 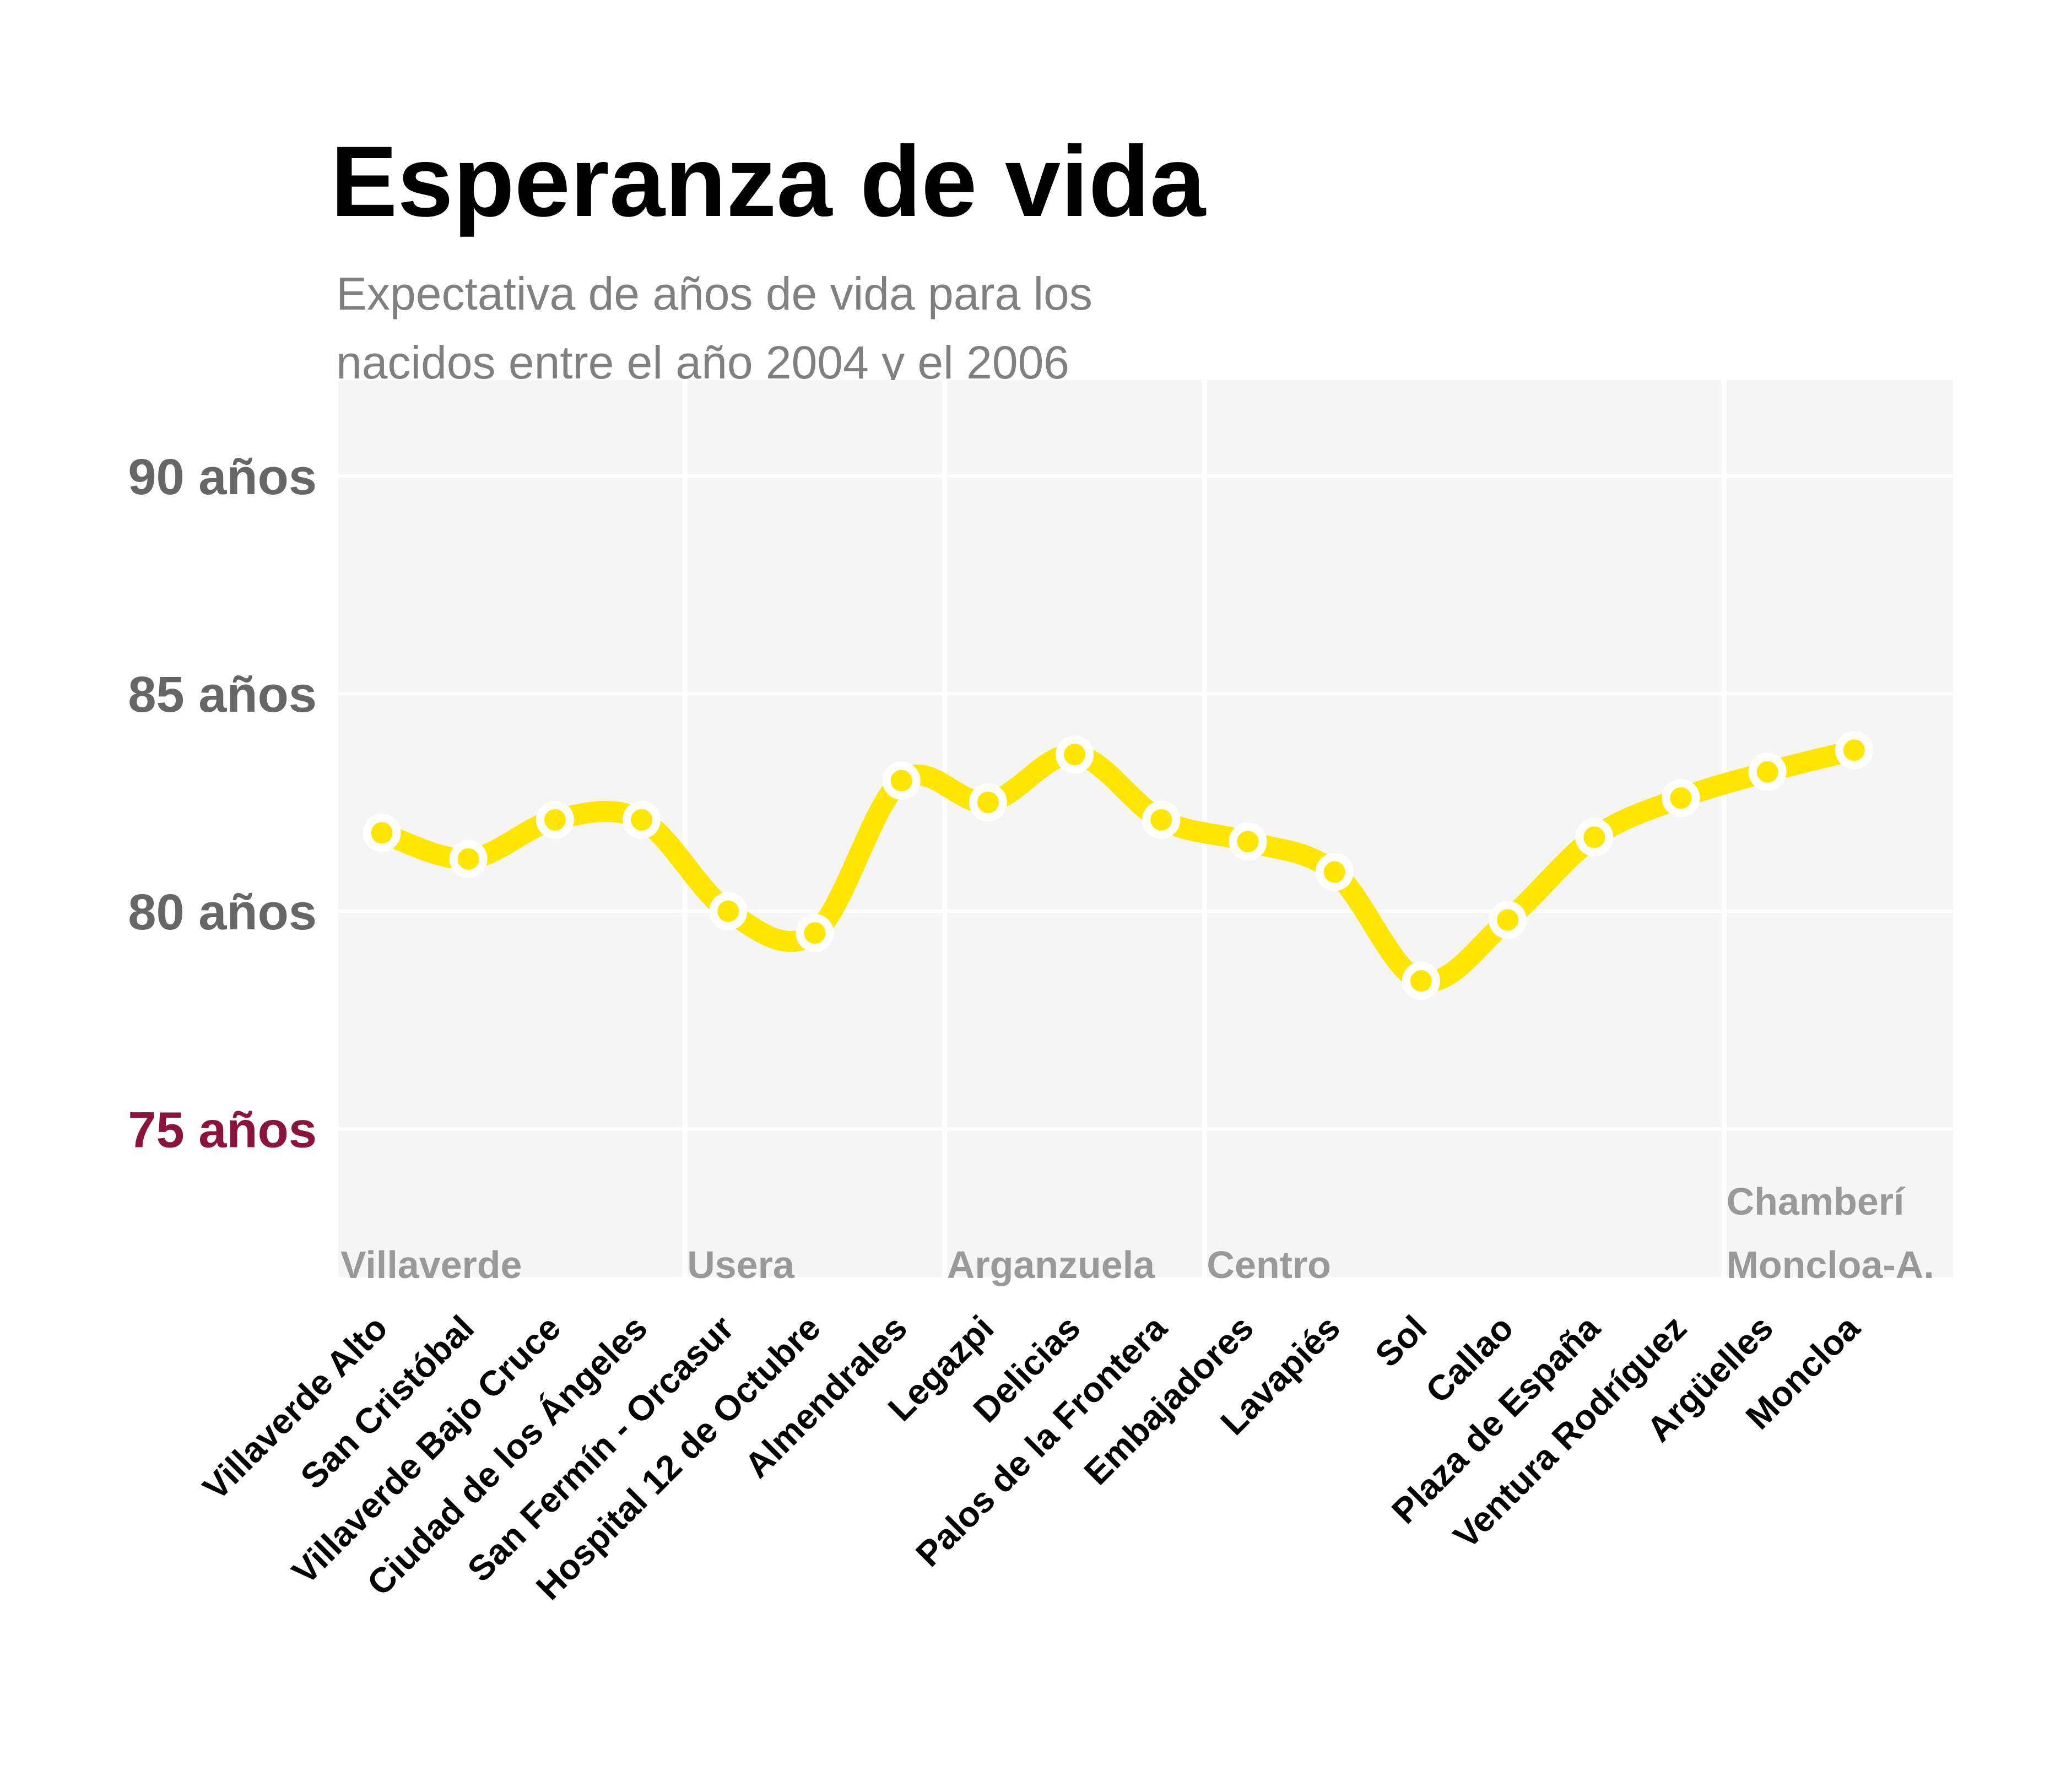 I want to click on y-tick-label-0: 90 años, so click(x=222, y=477).